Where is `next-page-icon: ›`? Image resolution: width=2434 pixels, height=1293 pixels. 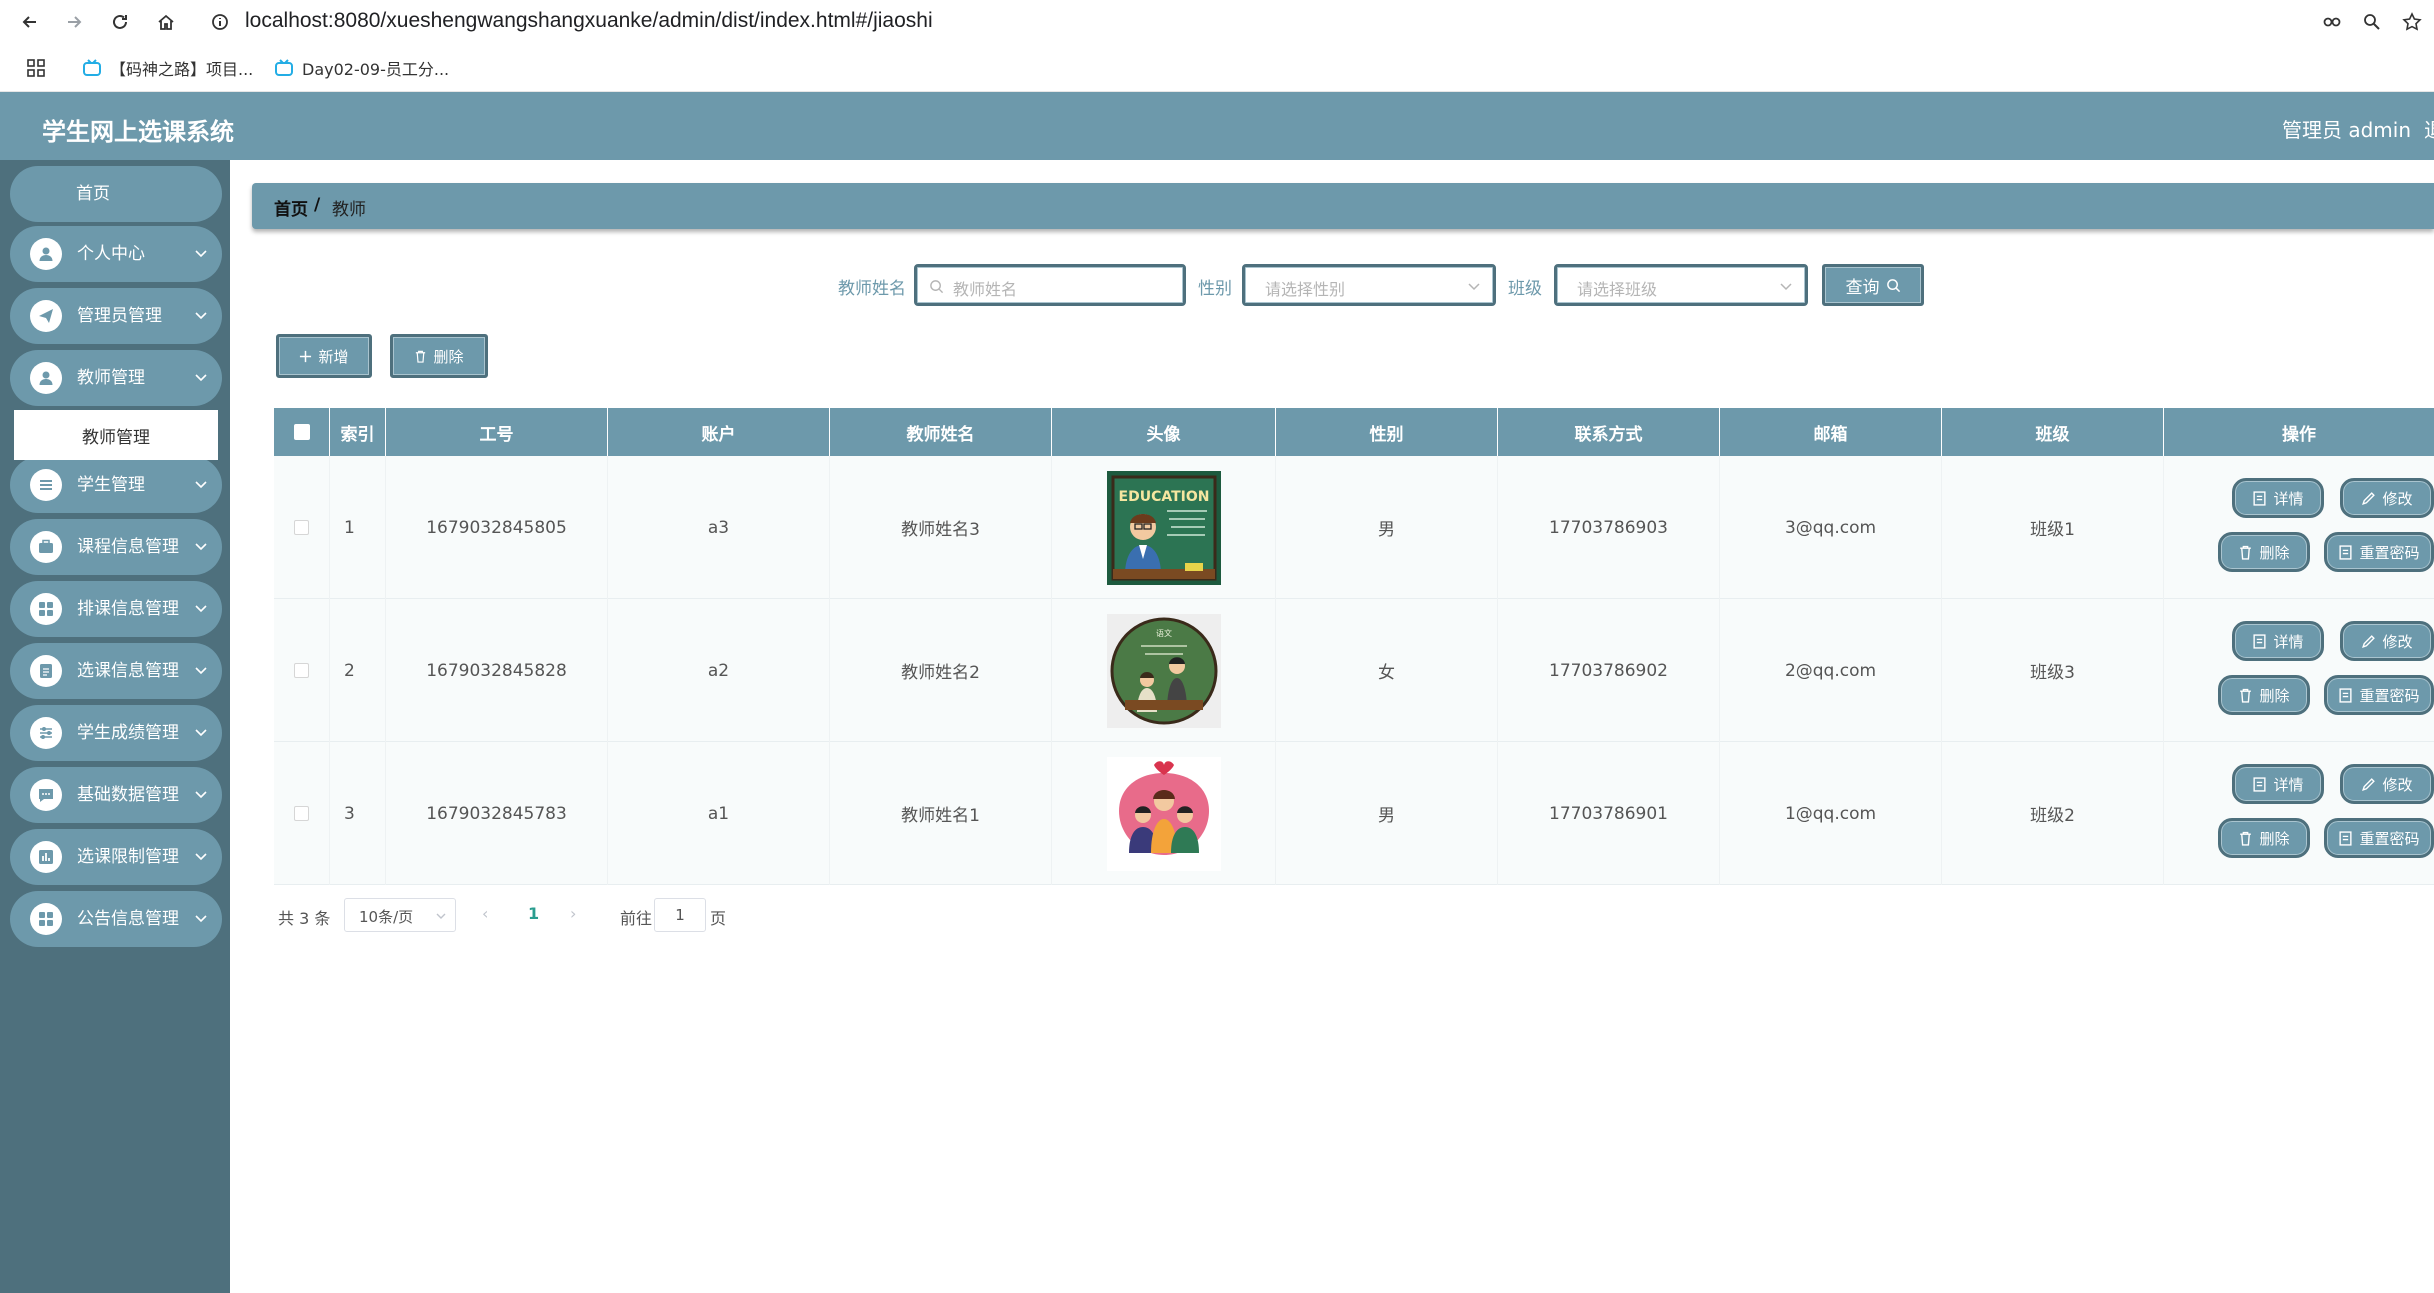 next-page-icon: › is located at coordinates (573, 913).